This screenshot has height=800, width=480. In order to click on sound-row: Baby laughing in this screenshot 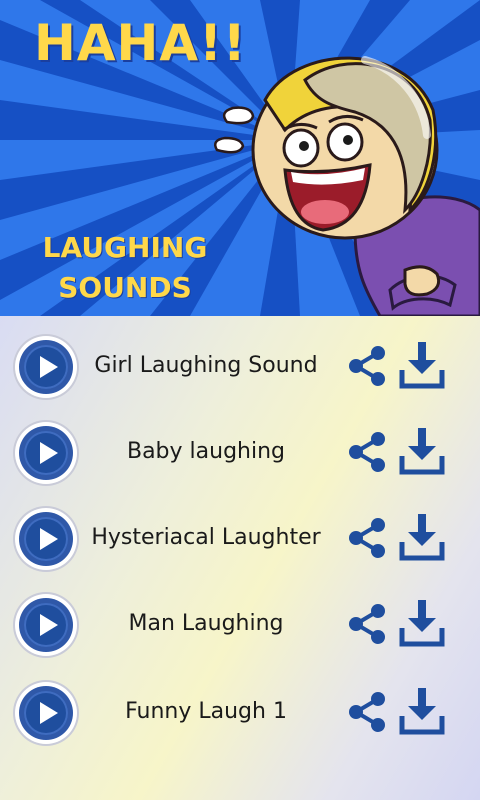, I will do `click(240, 452)`.